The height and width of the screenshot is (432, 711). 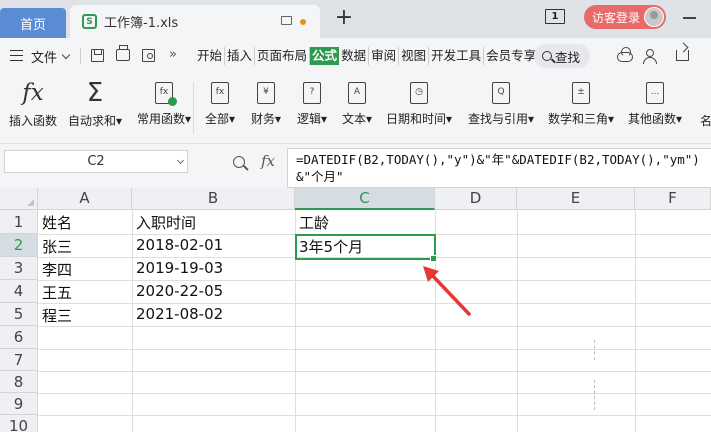 What do you see at coordinates (44, 56) in the screenshot?
I see `file-menu: 文件` at bounding box center [44, 56].